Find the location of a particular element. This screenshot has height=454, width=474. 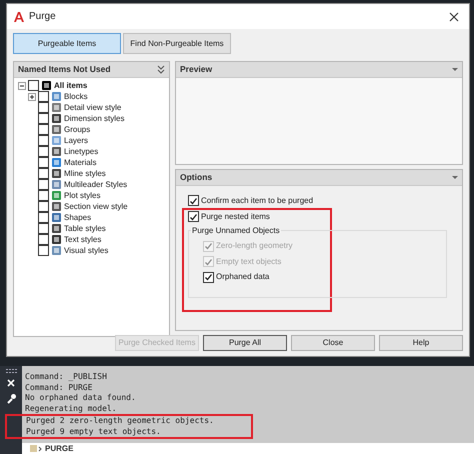

tree-item: Layers is located at coordinates (76, 140).